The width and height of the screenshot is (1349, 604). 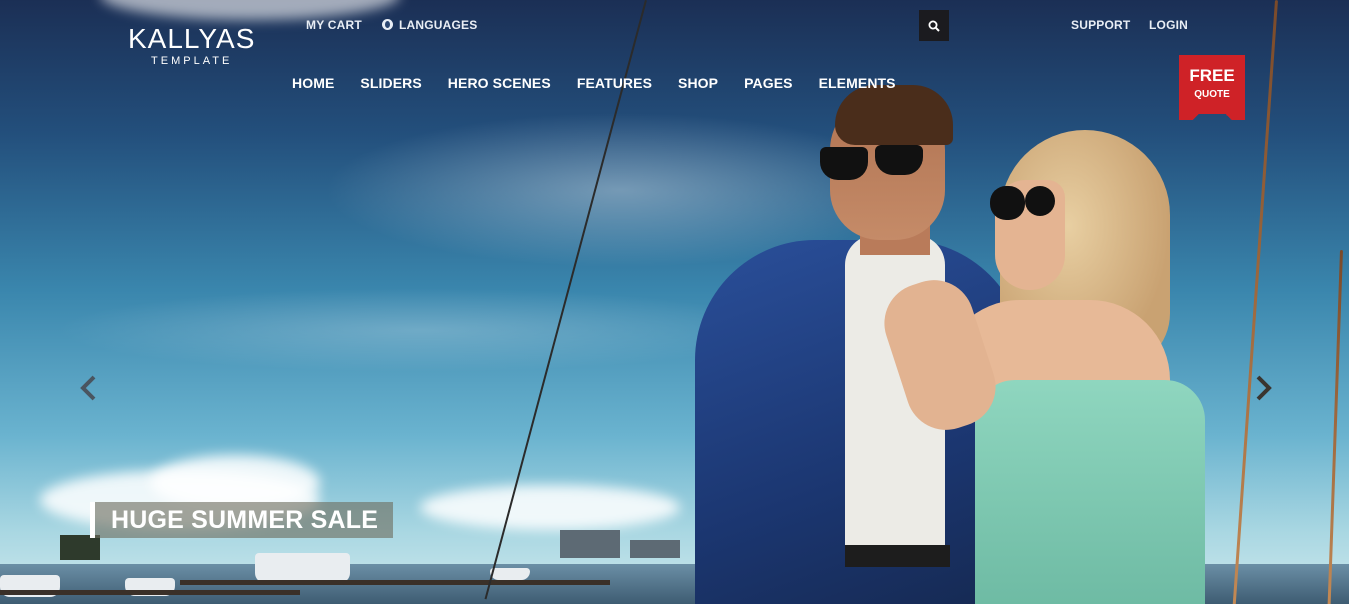 What do you see at coordinates (499, 83) in the screenshot?
I see `nav-item-hero-scenes: HERO SCENES` at bounding box center [499, 83].